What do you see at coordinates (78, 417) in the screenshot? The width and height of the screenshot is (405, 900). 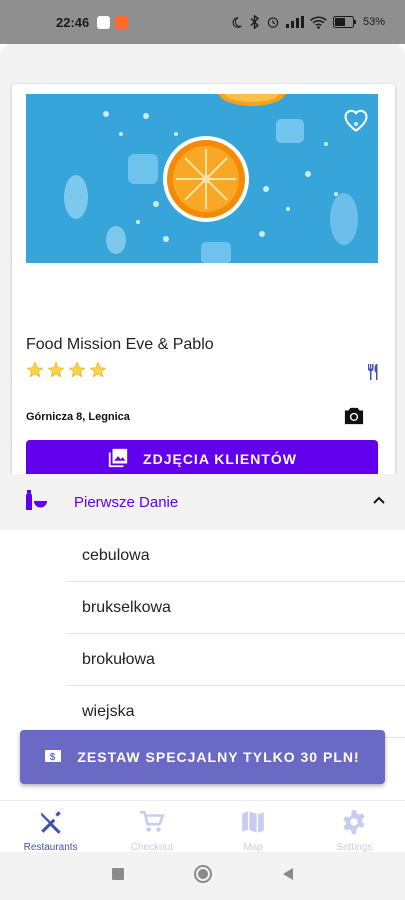 I see `restaurant-address: Górnicza 8, Legnica` at bounding box center [78, 417].